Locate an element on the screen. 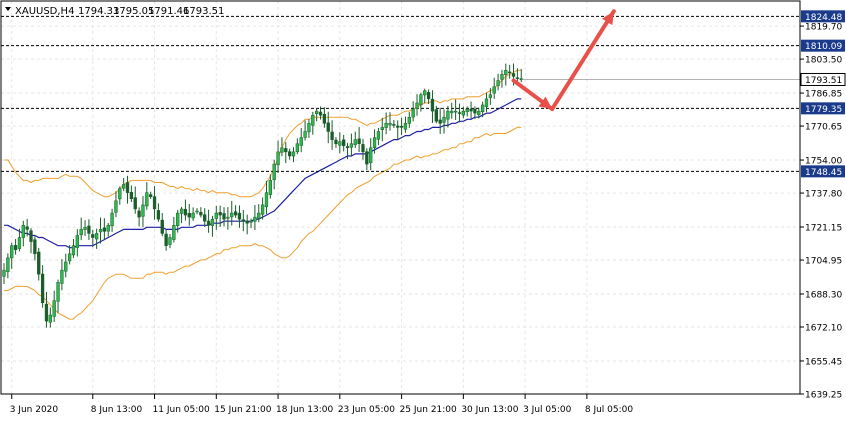 This screenshot has height=423, width=846. y-tick-label: 1704.95 is located at coordinates (823, 262).